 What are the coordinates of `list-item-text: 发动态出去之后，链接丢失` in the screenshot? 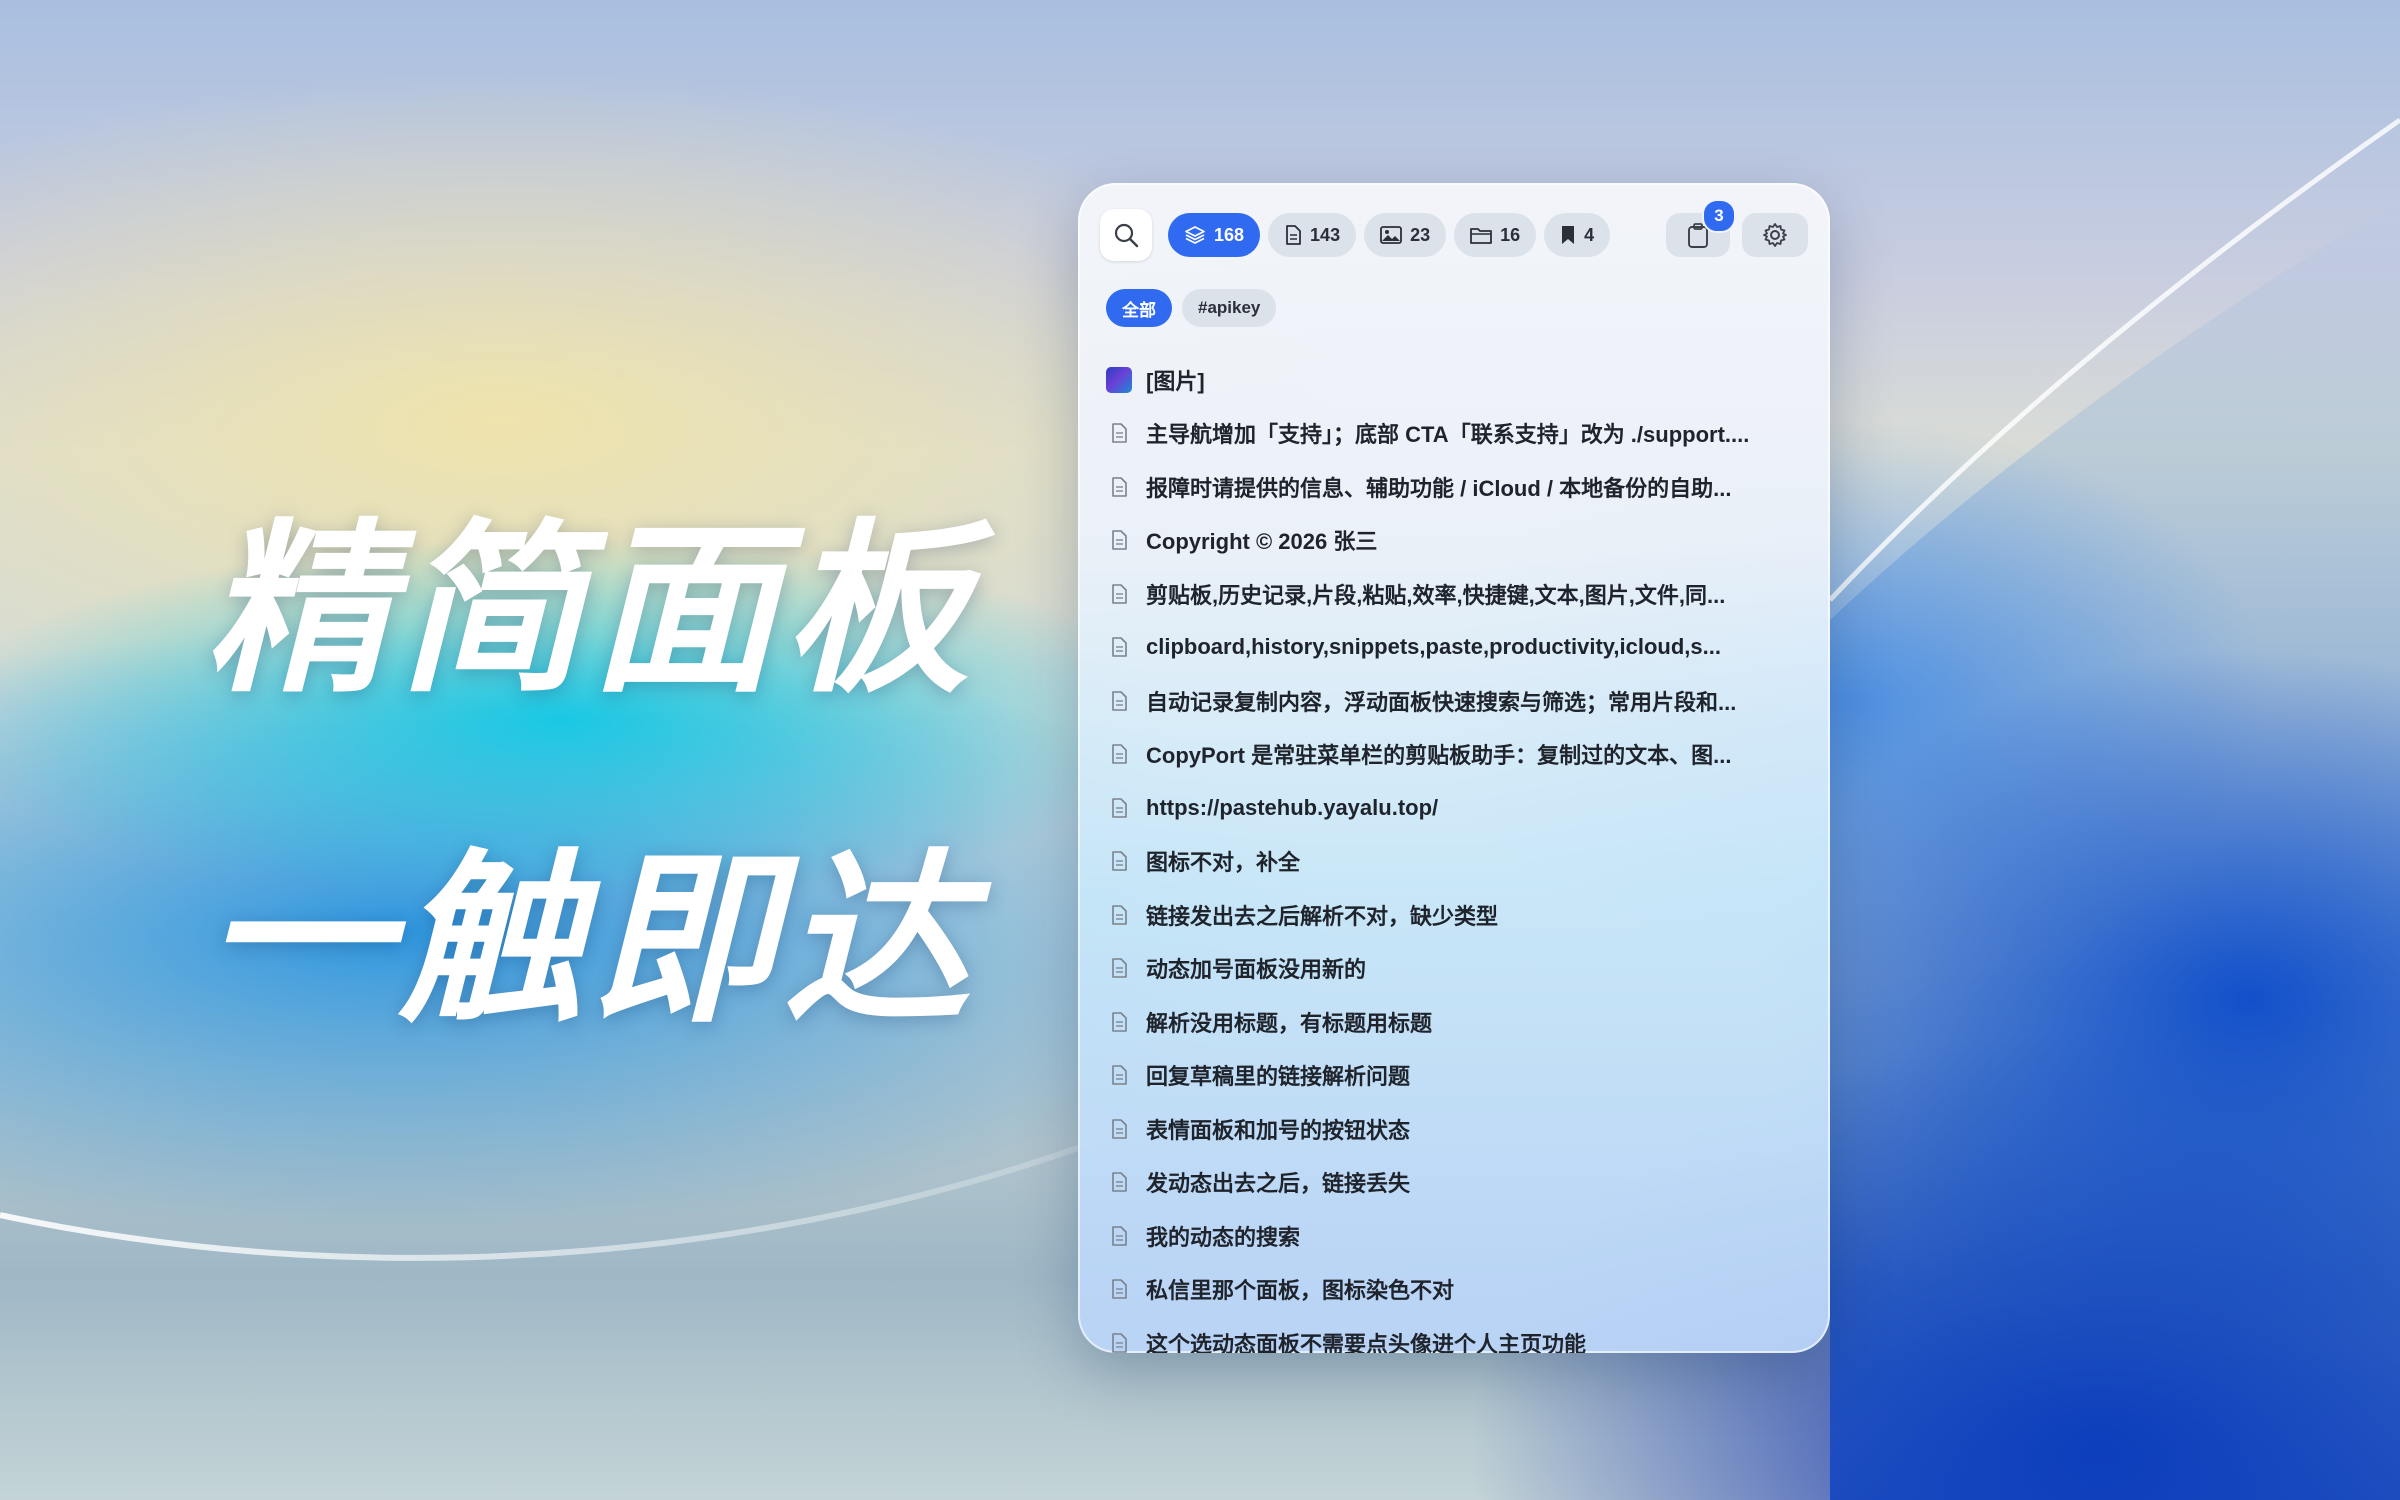 It's located at (1278, 1184).